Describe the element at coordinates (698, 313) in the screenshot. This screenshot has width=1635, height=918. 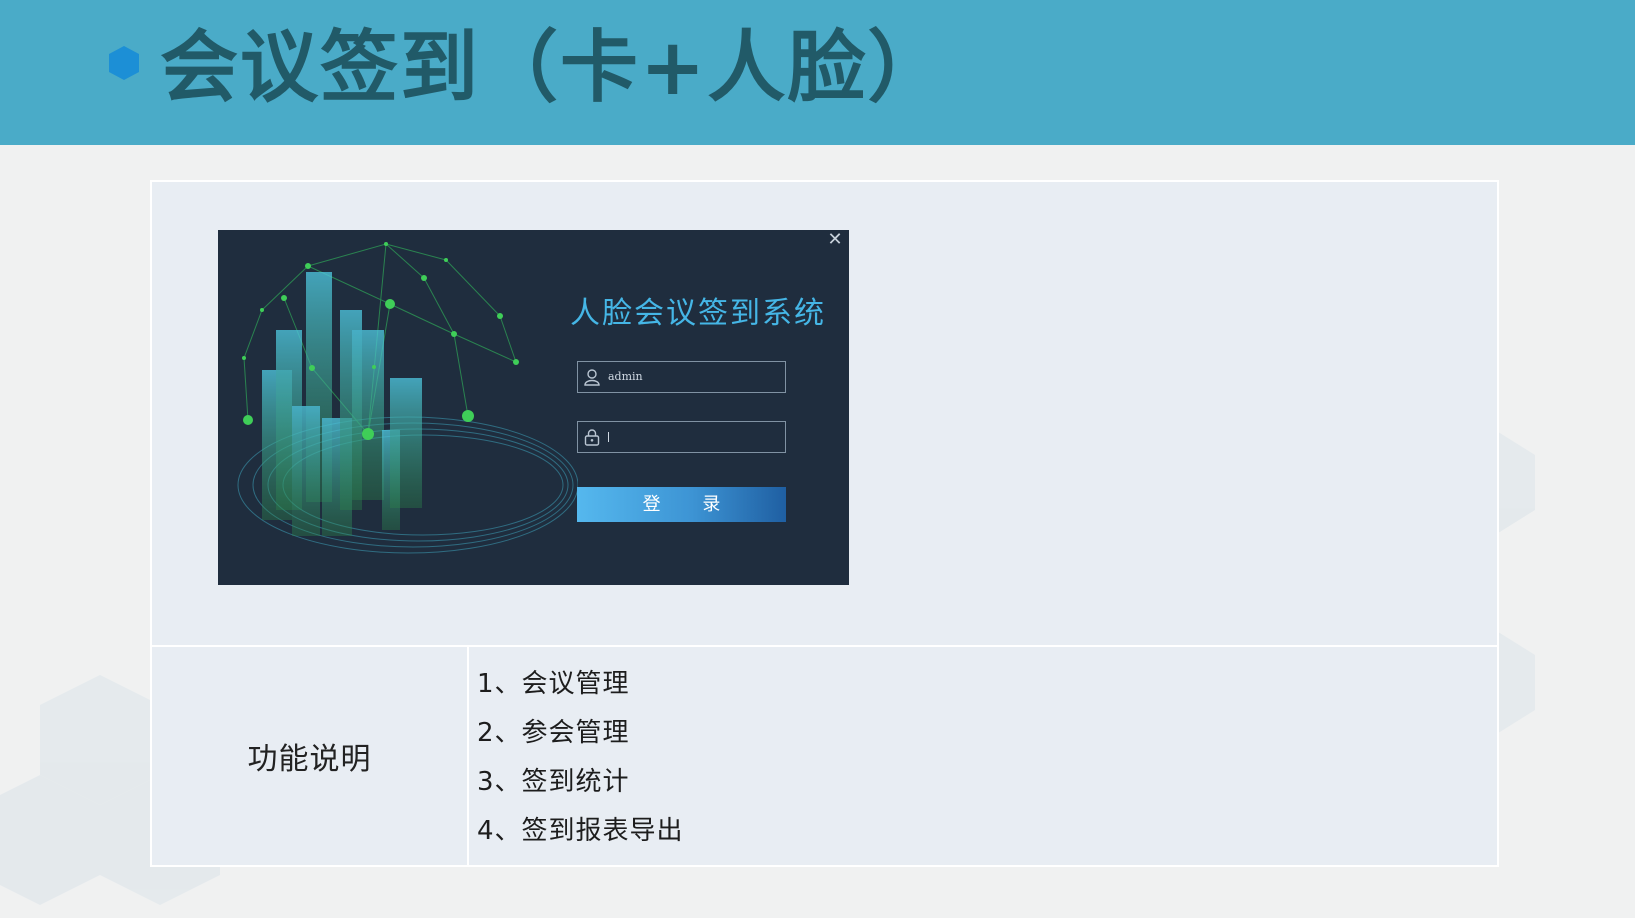
I see `login-title: 人脸会议签到系统` at that location.